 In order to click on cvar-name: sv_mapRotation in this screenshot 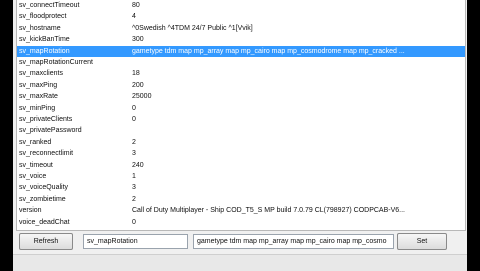, I will do `click(72, 51)`.